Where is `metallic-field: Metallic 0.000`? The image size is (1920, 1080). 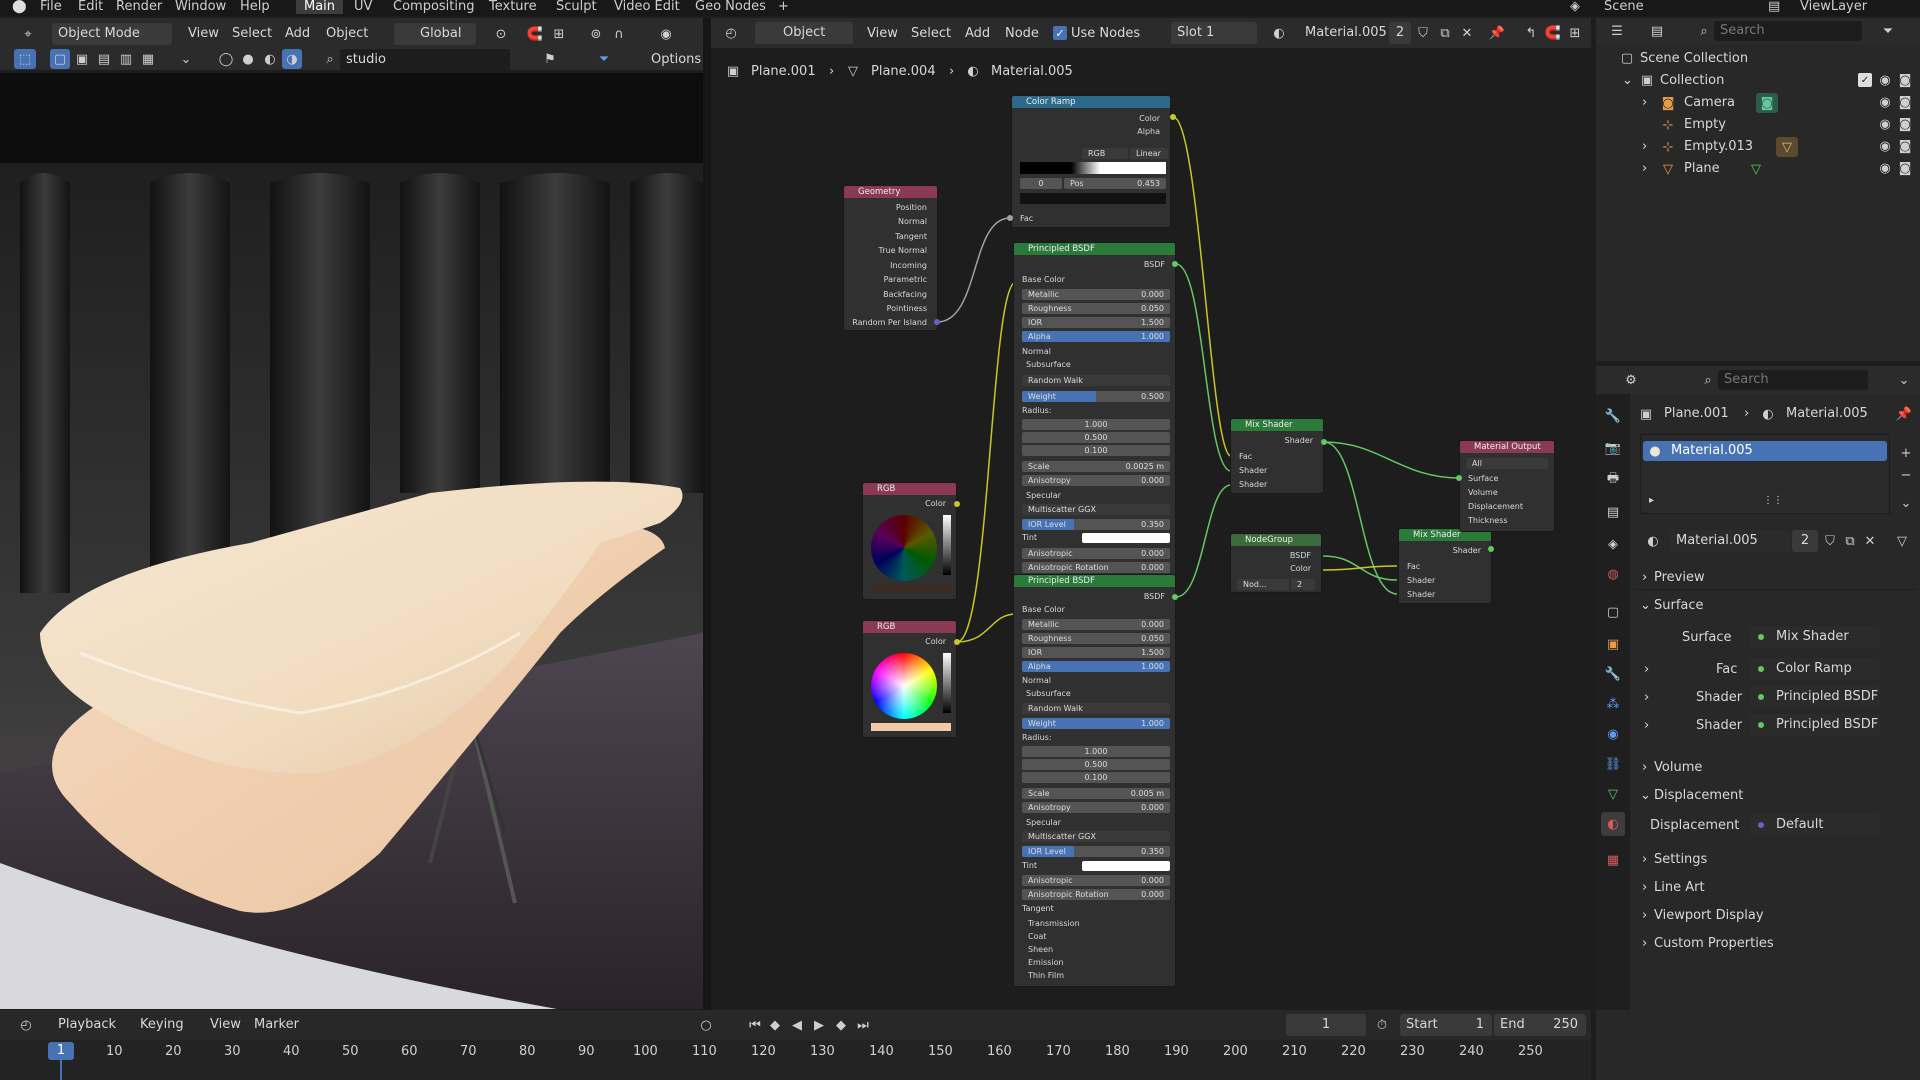
metallic-field: Metallic 0.000 is located at coordinates (1096, 624).